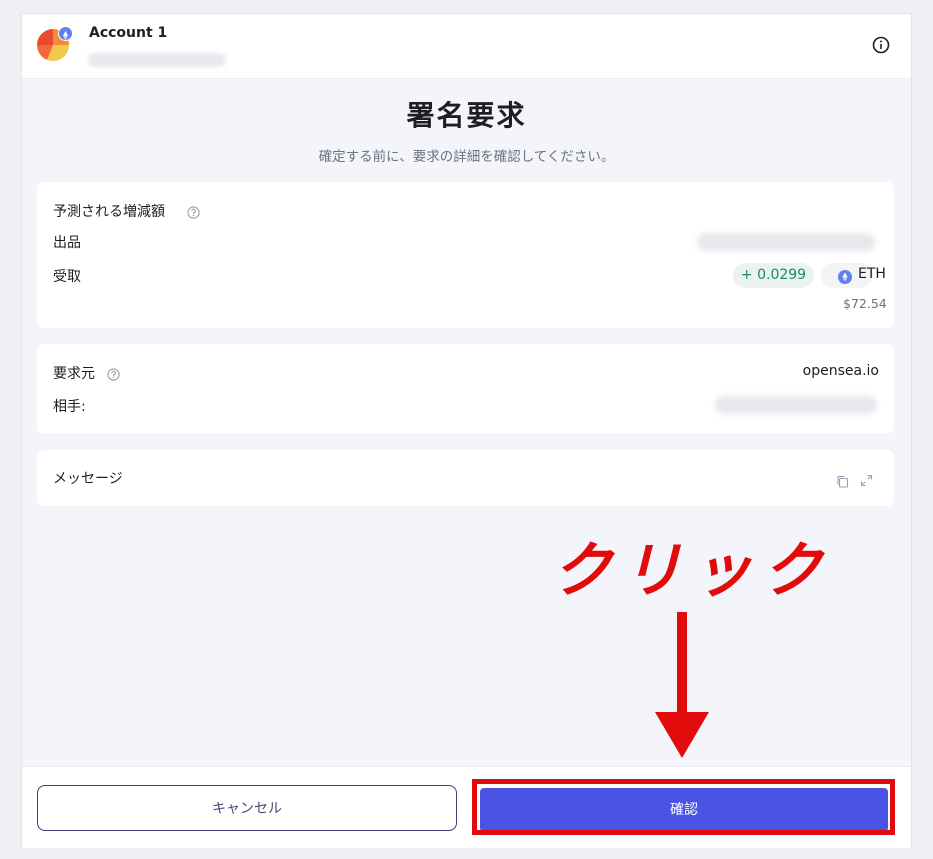 This screenshot has height=859, width=933. What do you see at coordinates (74, 374) in the screenshot?
I see `origin-label: 要求元` at bounding box center [74, 374].